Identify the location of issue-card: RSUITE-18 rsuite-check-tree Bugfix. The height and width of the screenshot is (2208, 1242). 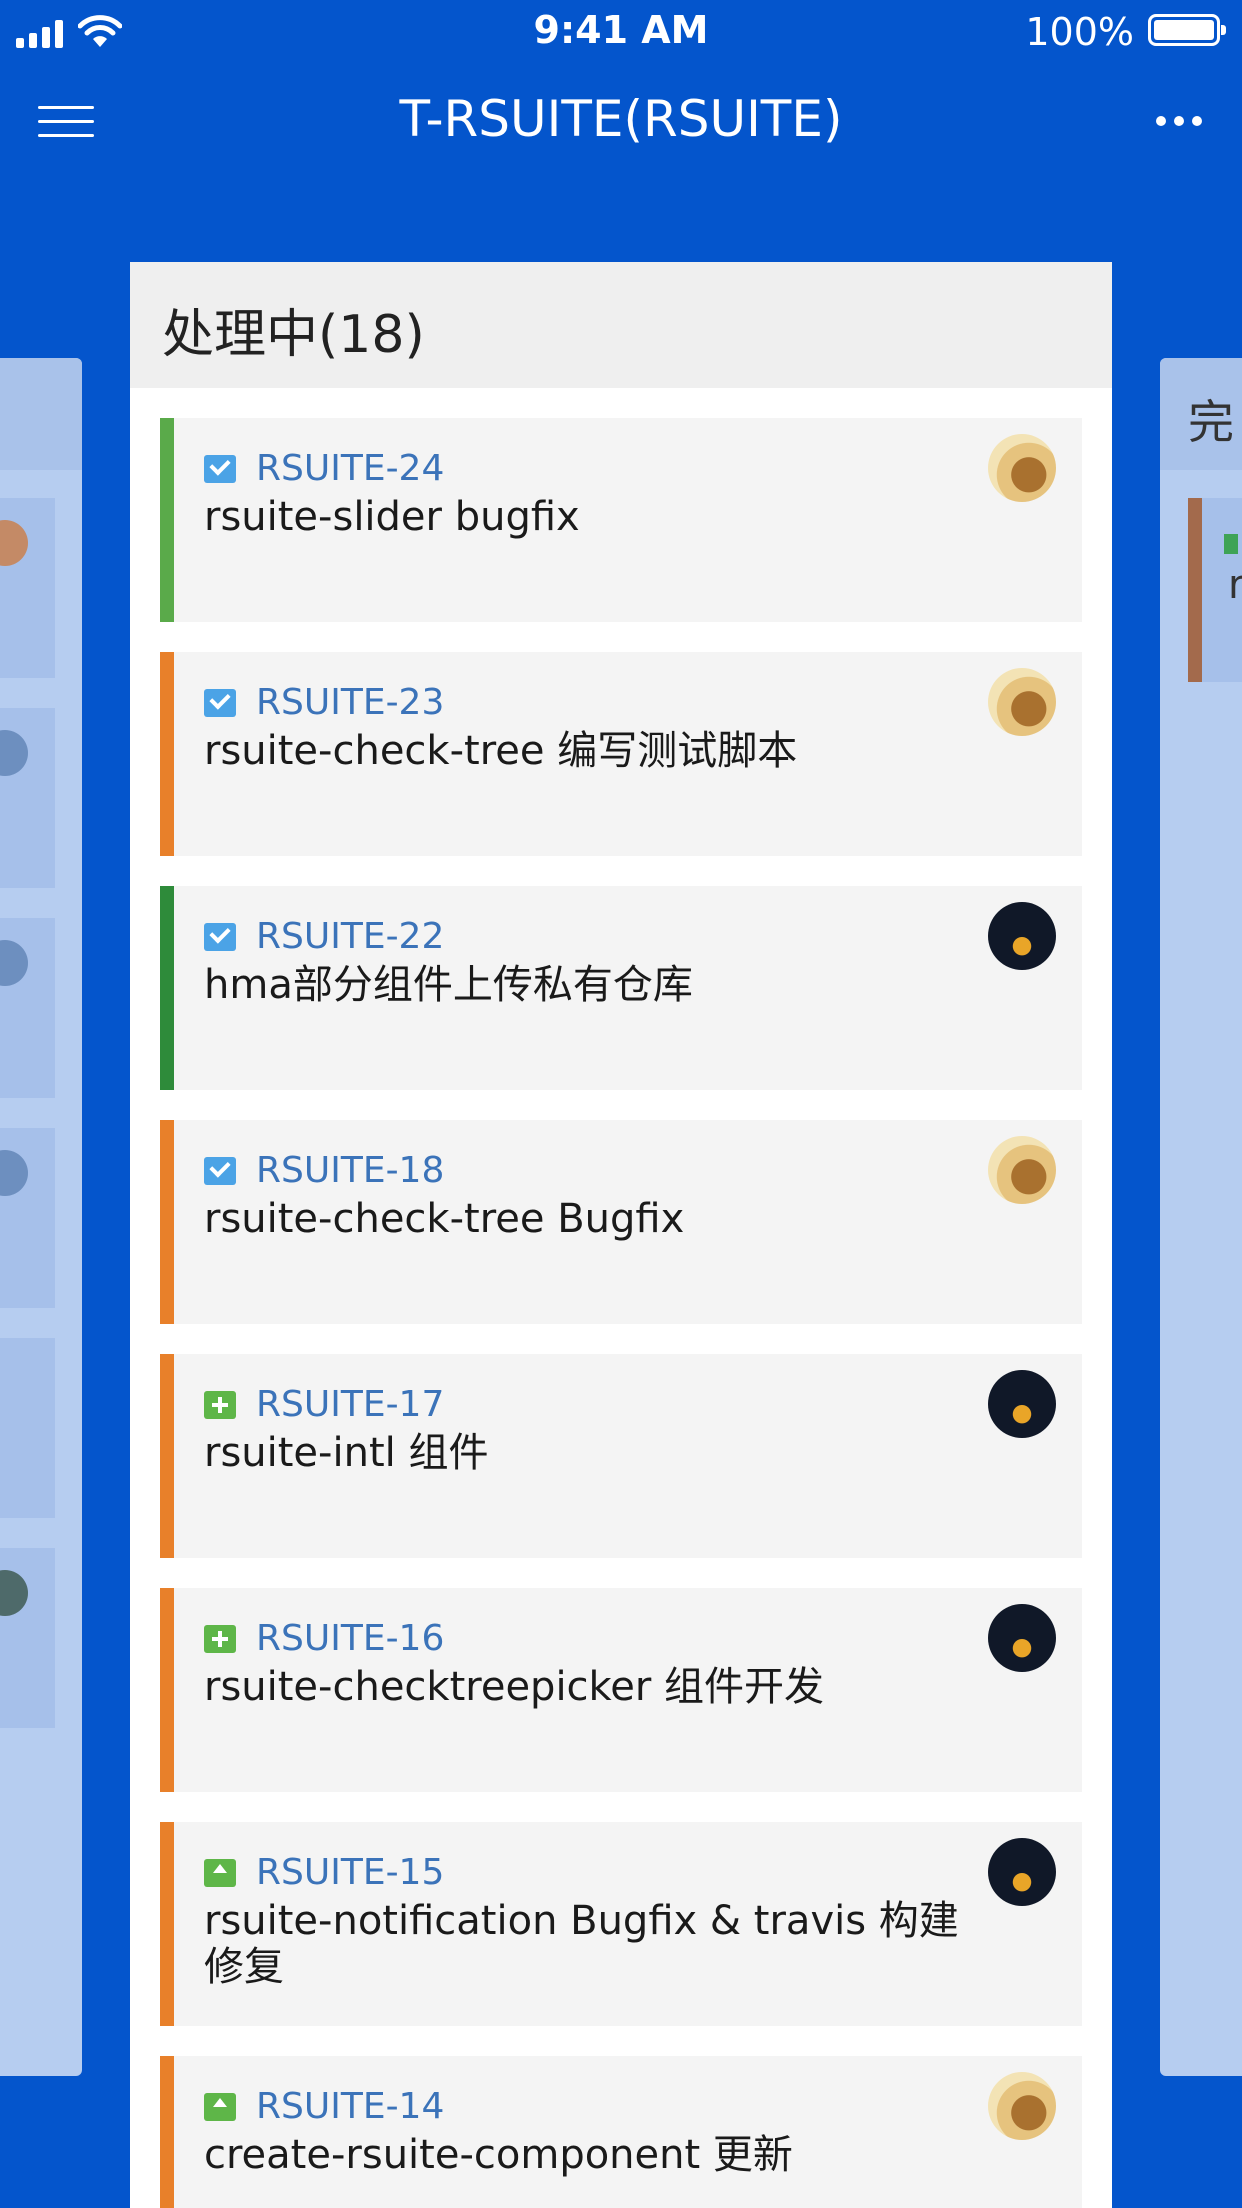
(621, 1222).